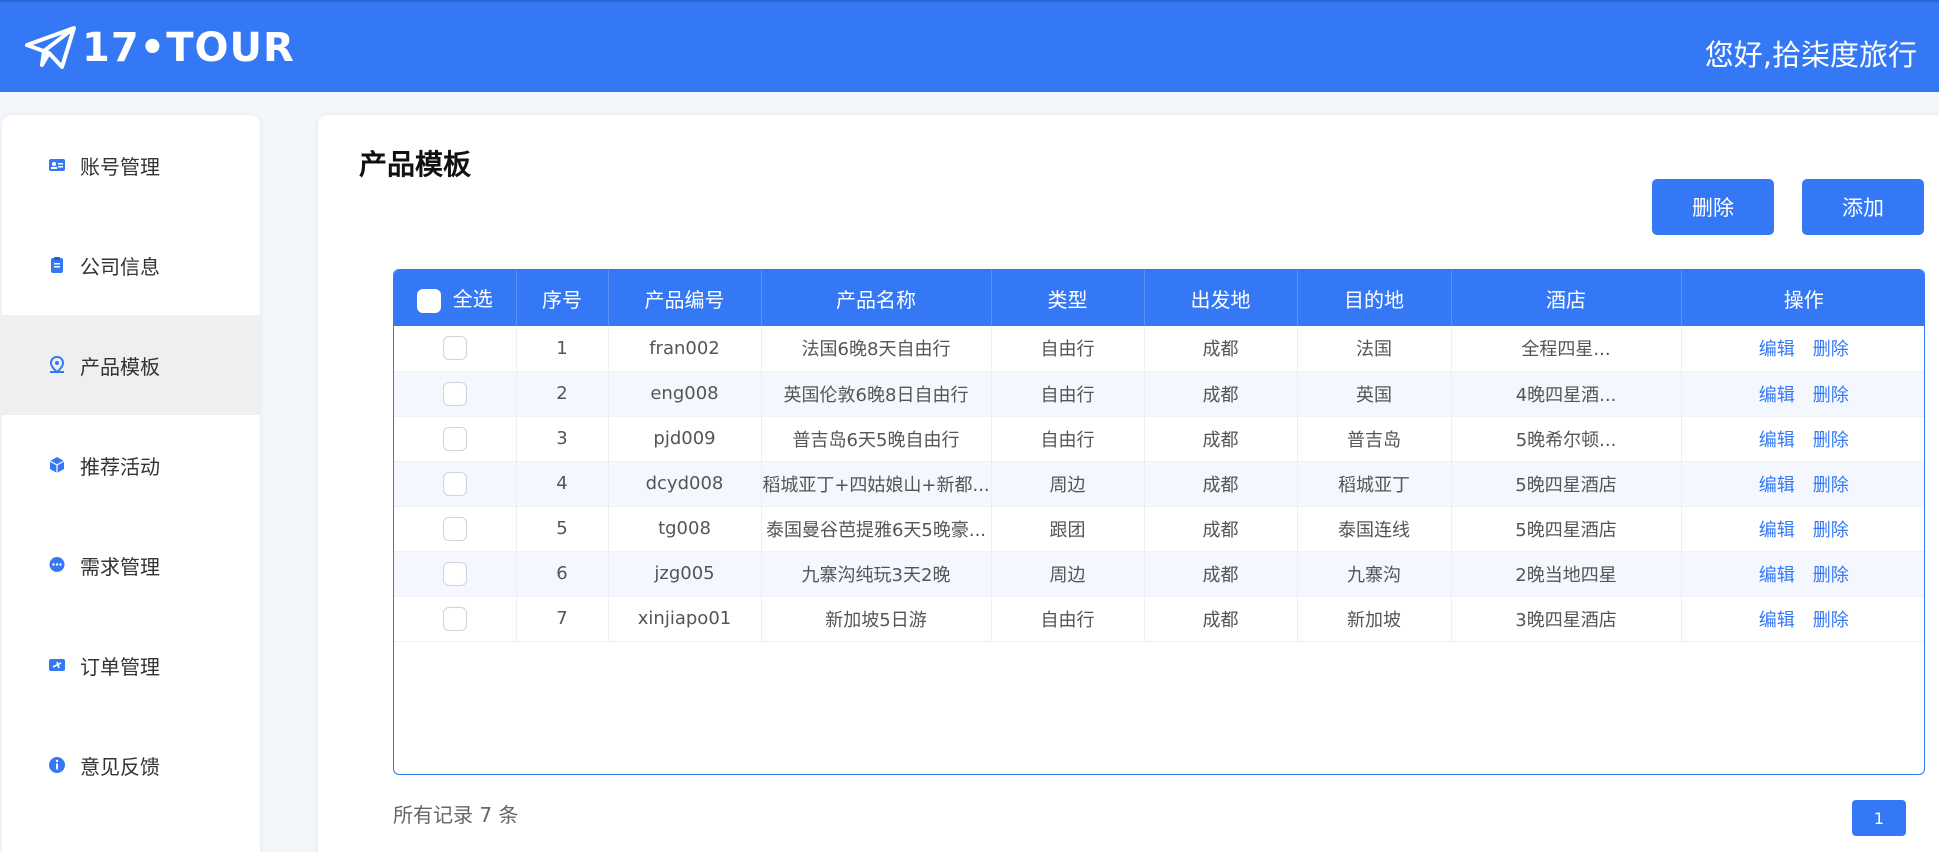 This screenshot has height=852, width=1939. I want to click on record-count: 所有记录 7 条, so click(456, 815).